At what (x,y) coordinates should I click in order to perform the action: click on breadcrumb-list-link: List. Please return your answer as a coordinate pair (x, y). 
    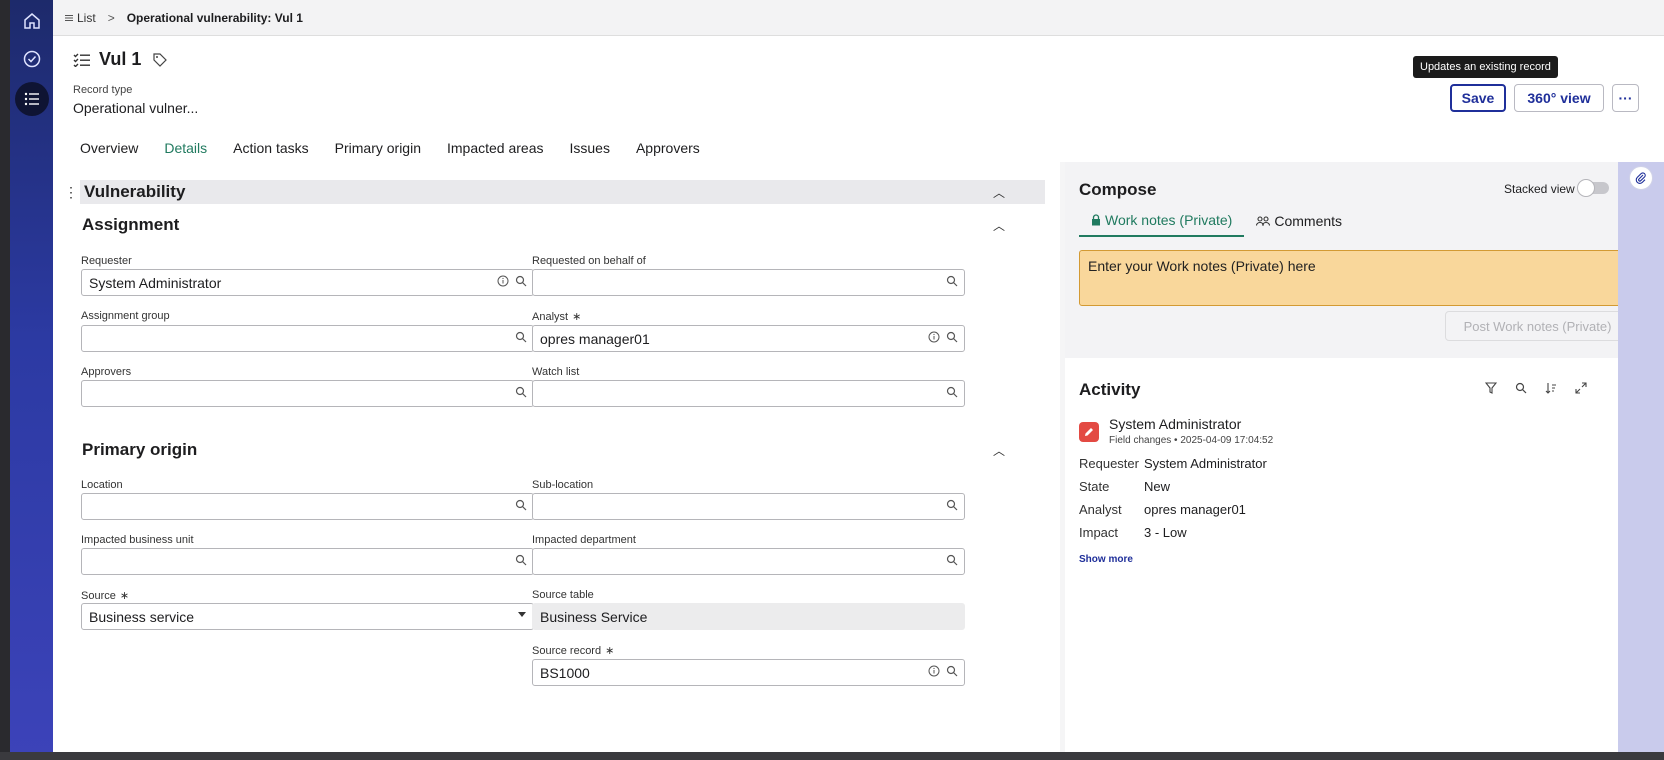
    Looking at the image, I should click on (80, 18).